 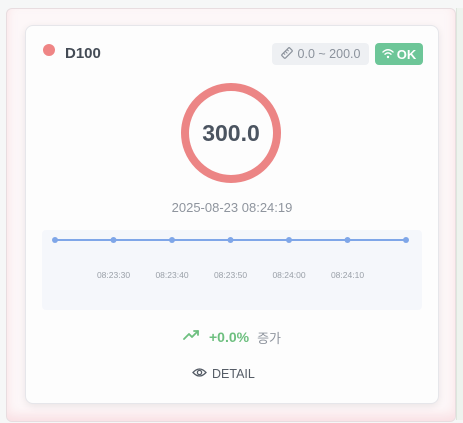 I want to click on ruler-icon, so click(x=286, y=54).